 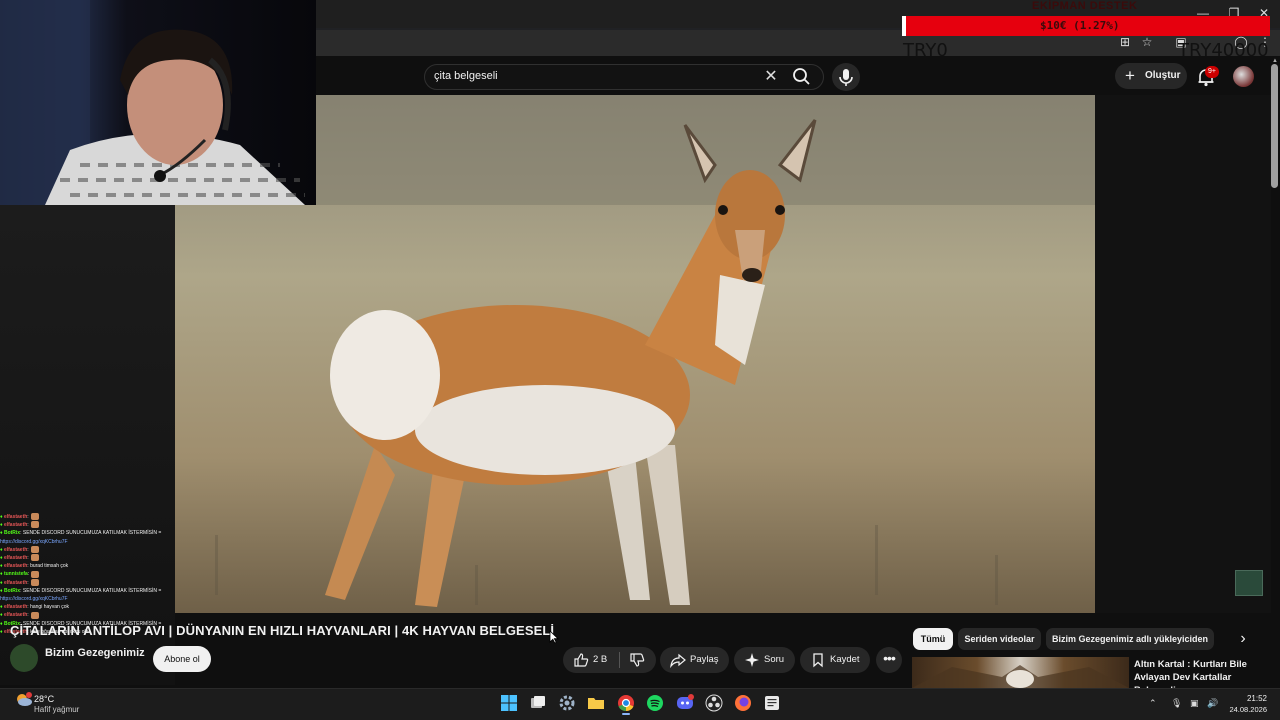 I want to click on donation-title: EKİPMAN DESTEK, so click(x=1085, y=6).